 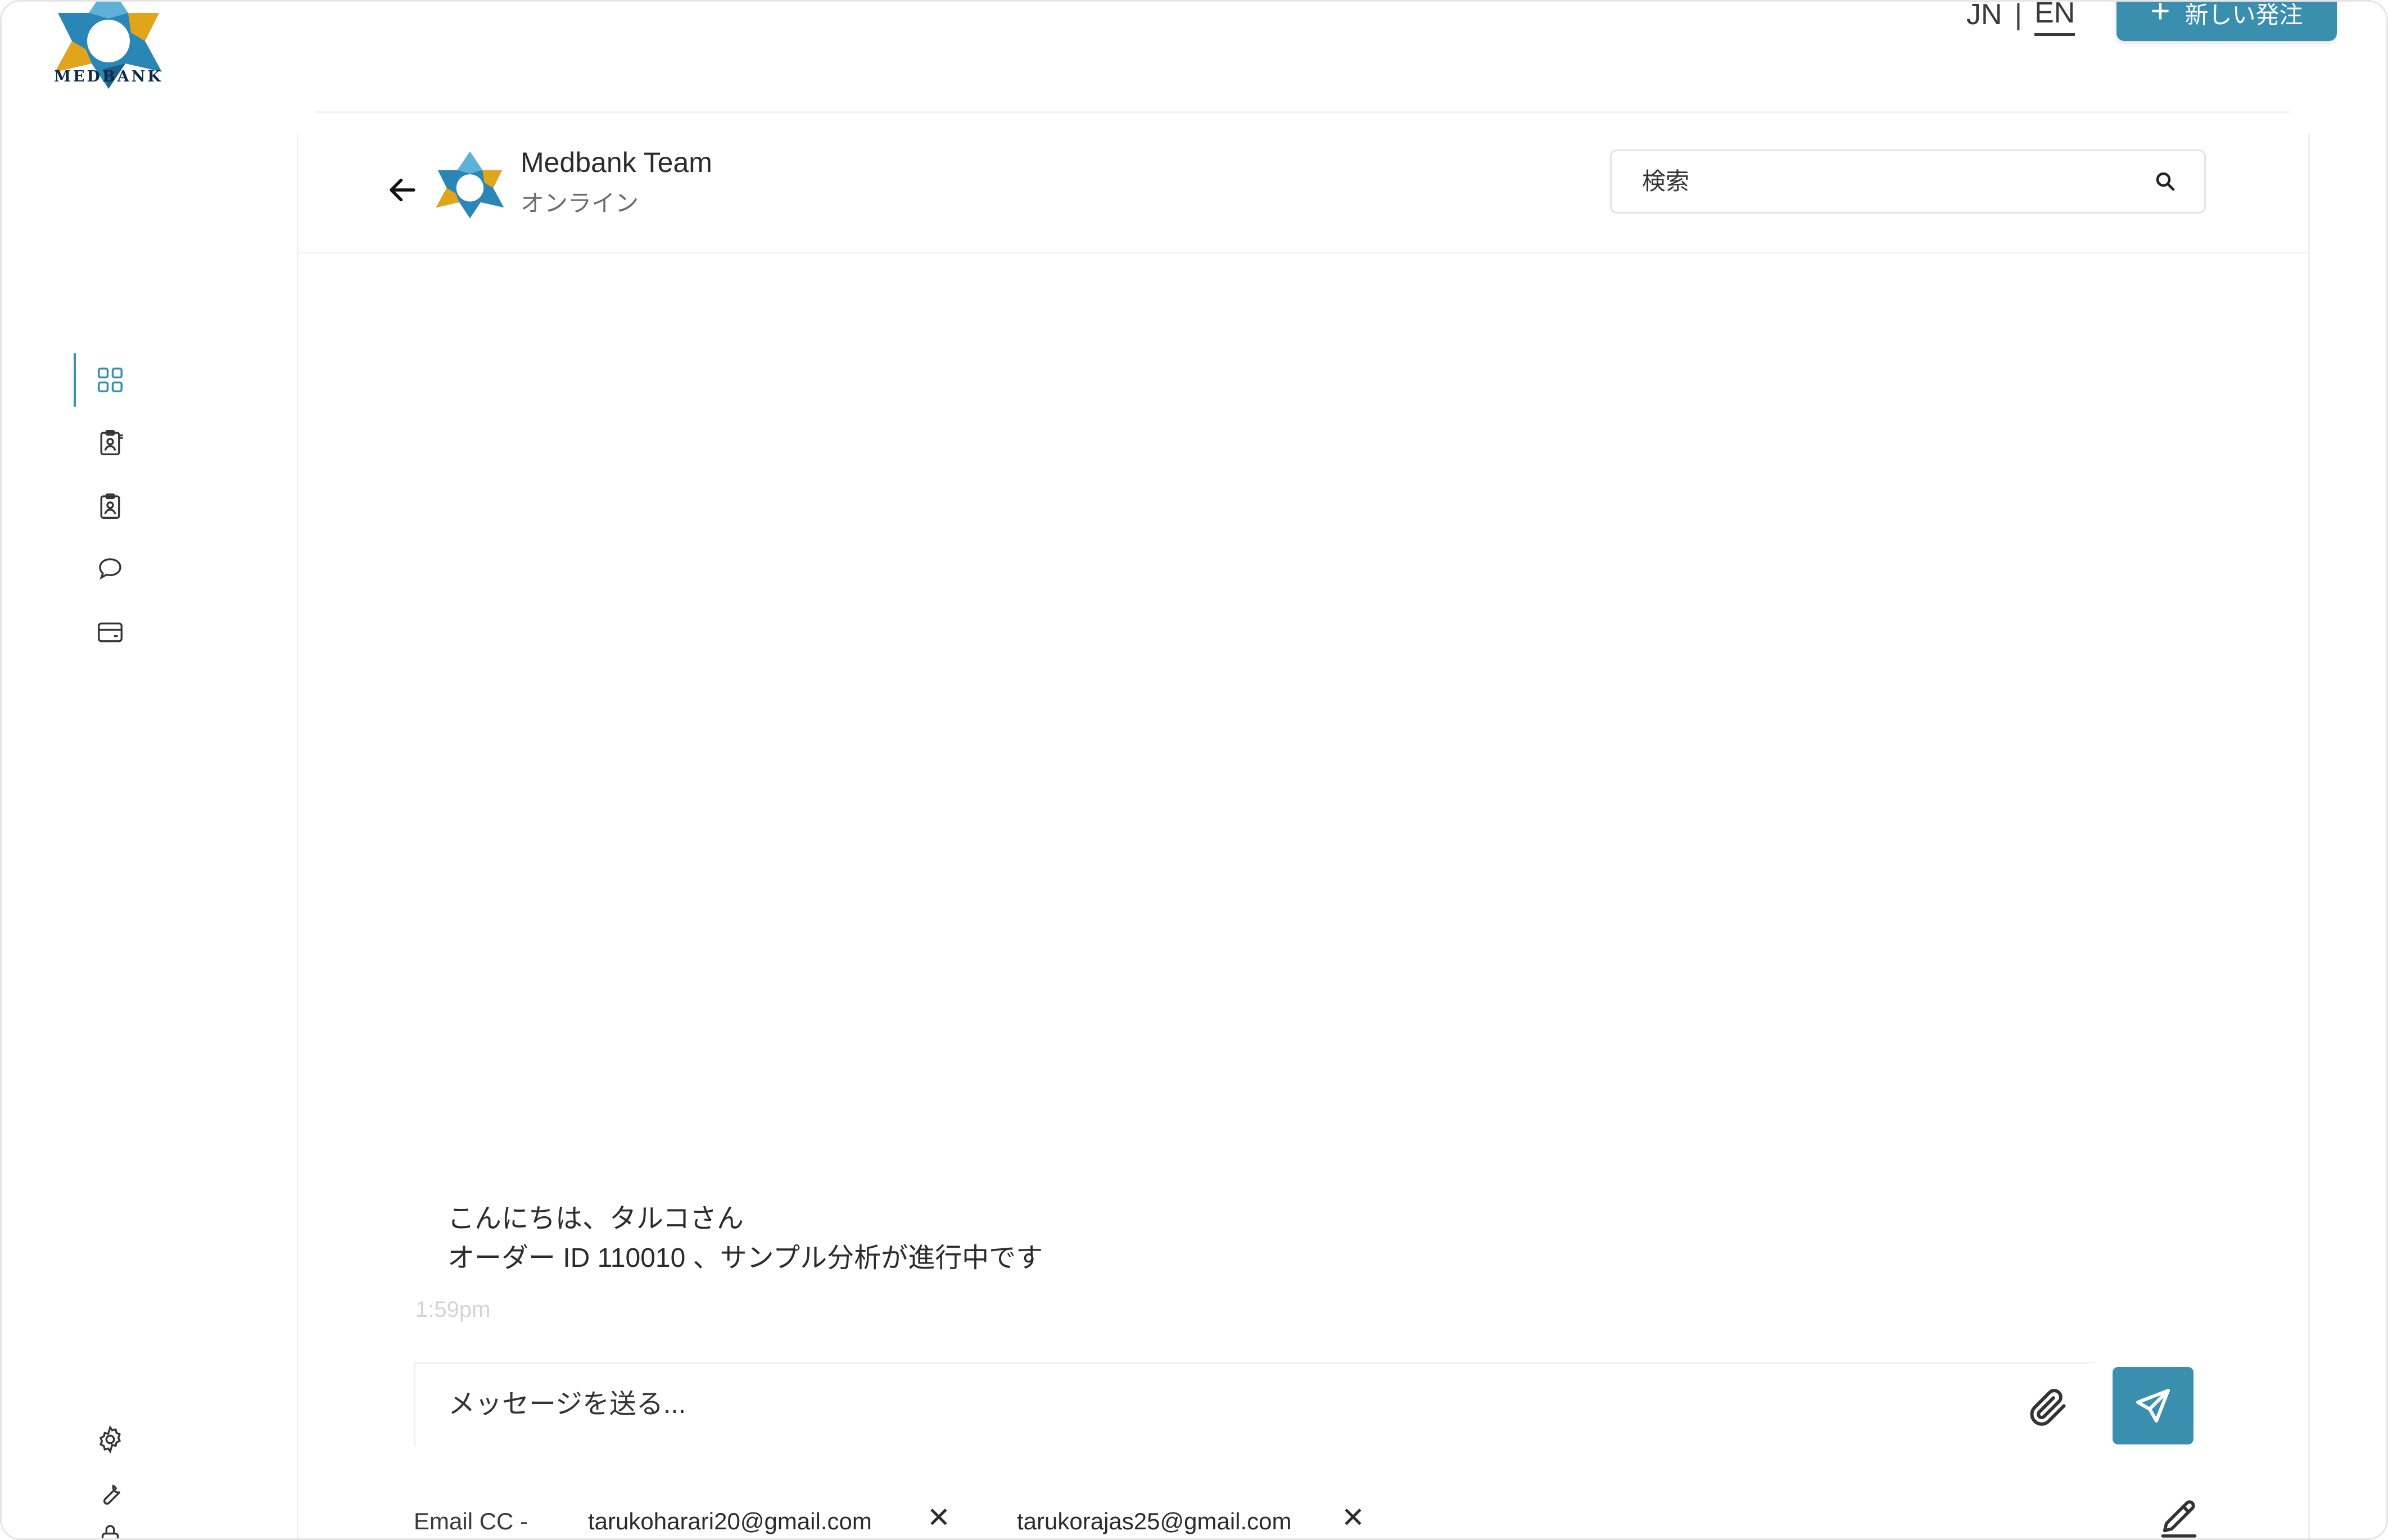 I want to click on edit-cc-button, so click(x=2179, y=1511).